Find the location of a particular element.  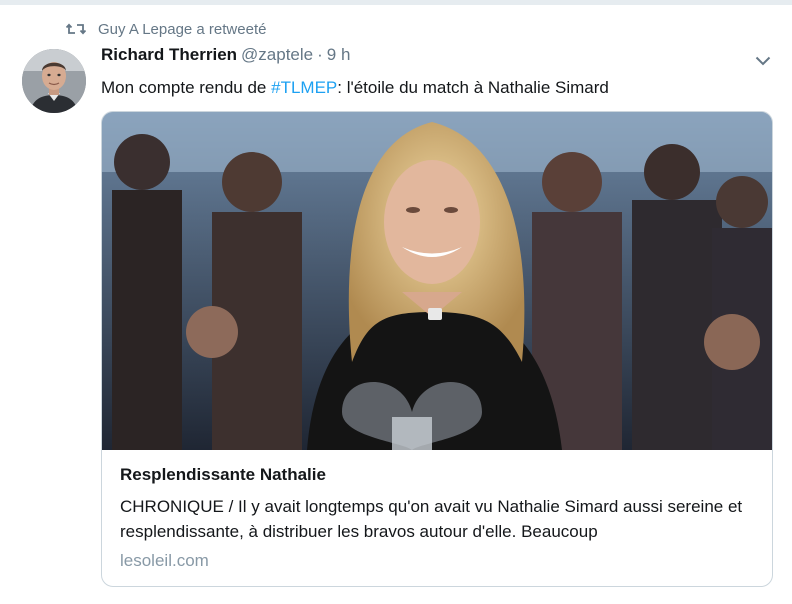

retweet-context: Guy A Lepage a retweeté is located at coordinates (166, 29).